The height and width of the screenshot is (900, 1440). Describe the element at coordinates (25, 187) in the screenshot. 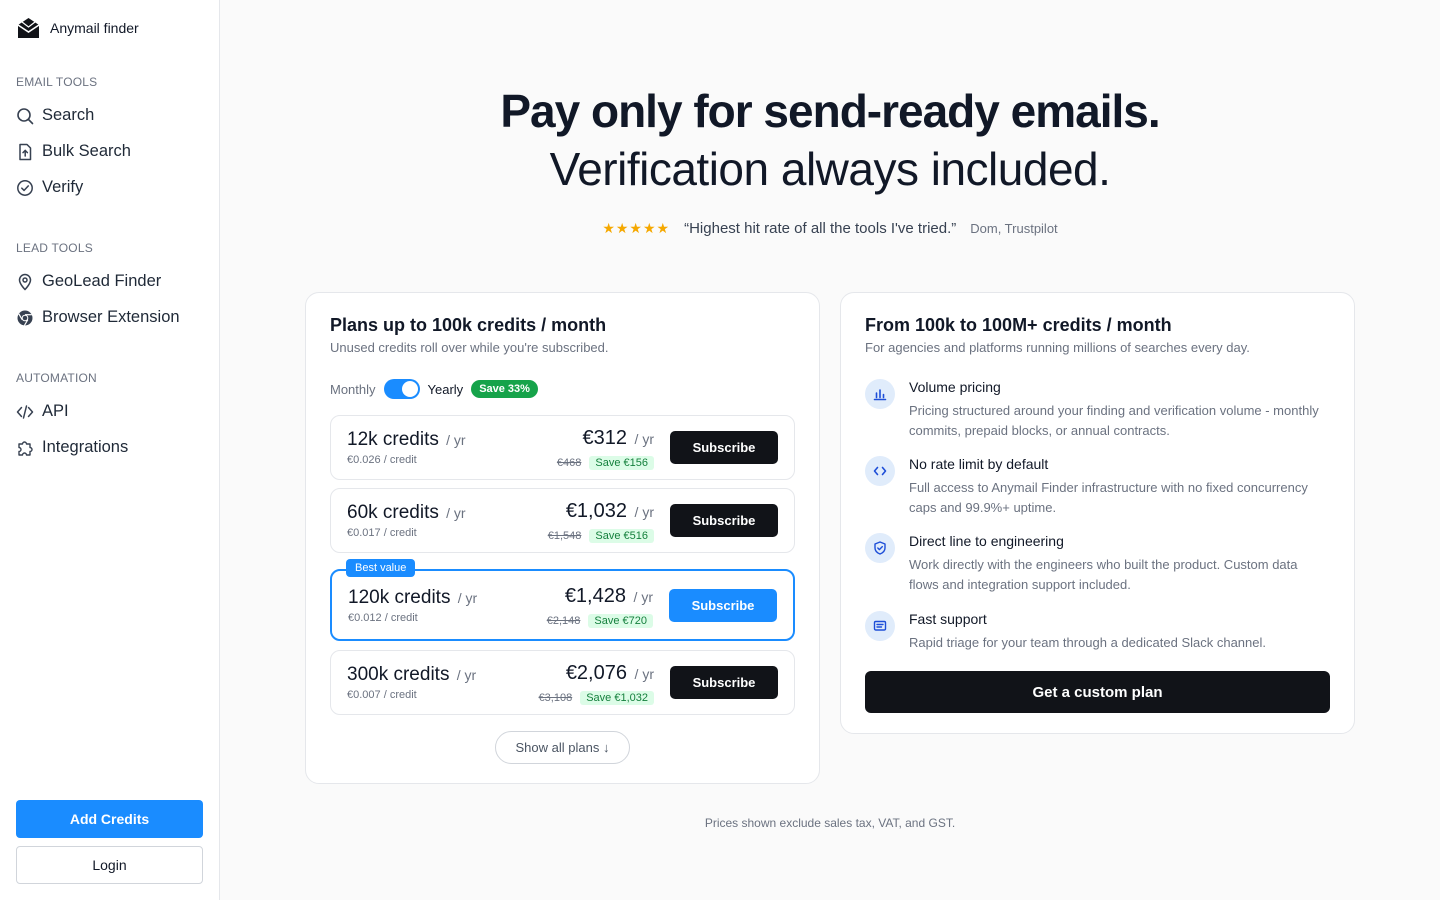

I see `check-circle-icon` at that location.